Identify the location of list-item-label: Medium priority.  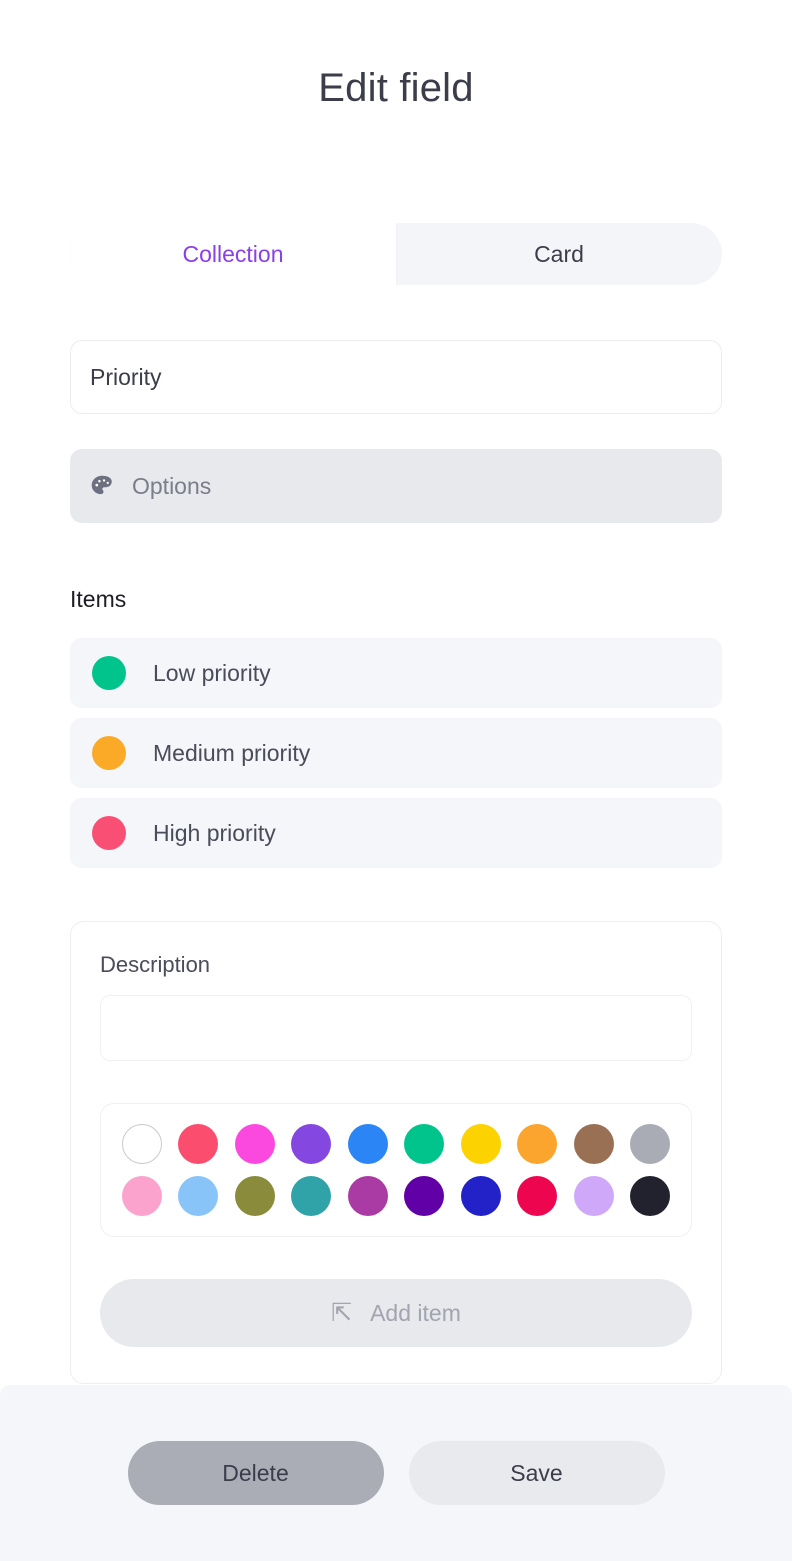
(232, 752).